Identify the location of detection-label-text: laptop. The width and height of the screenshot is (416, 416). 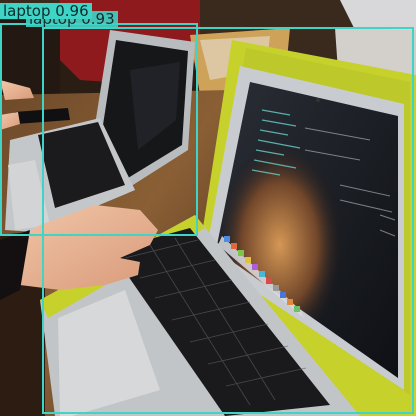
(27, 11).